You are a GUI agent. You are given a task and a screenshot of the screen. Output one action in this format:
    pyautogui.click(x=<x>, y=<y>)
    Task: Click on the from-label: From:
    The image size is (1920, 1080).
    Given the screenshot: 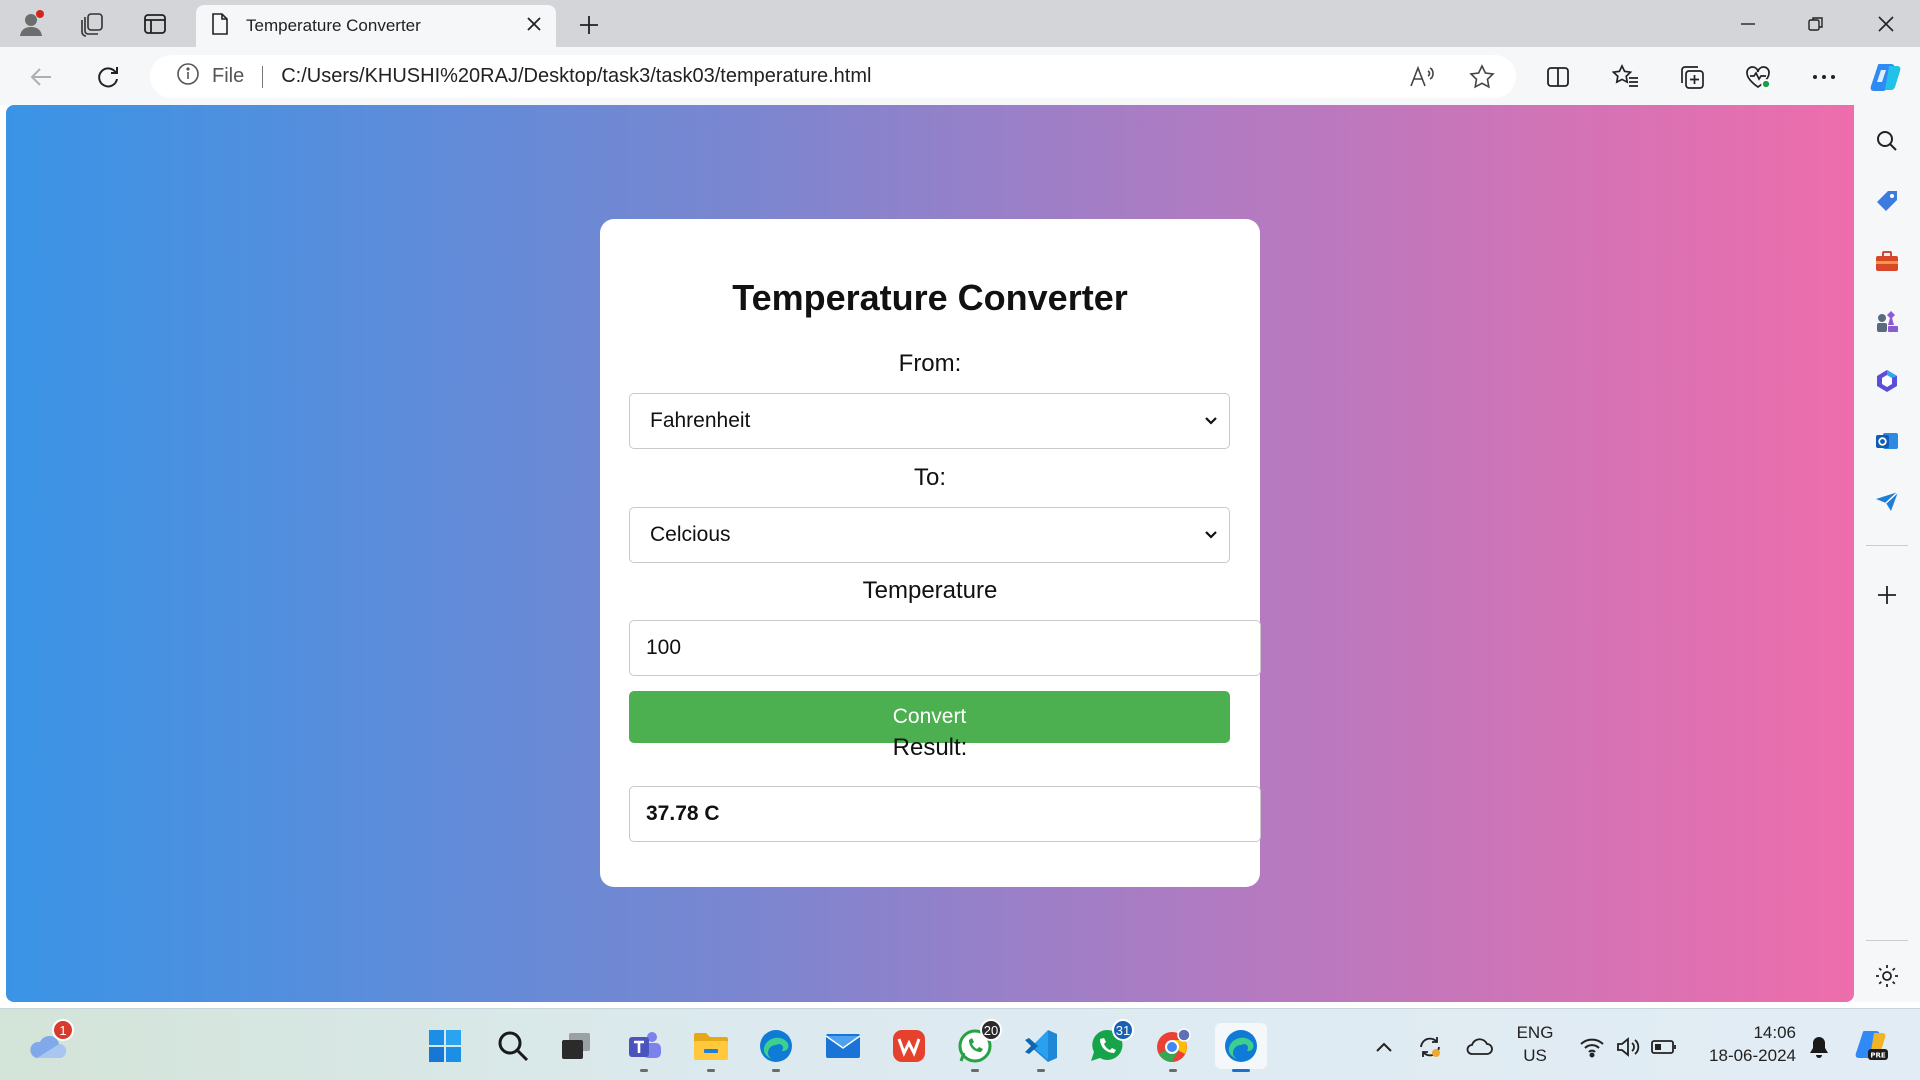 What is the action you would take?
    pyautogui.click(x=930, y=363)
    